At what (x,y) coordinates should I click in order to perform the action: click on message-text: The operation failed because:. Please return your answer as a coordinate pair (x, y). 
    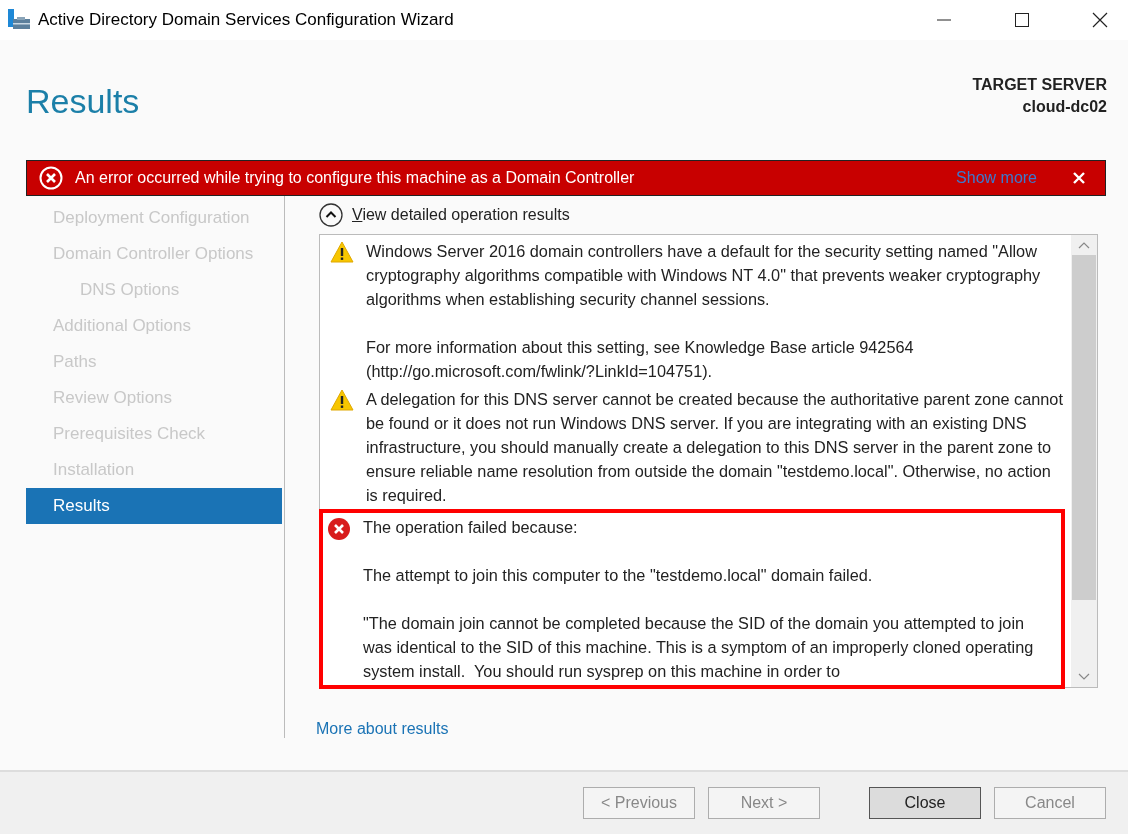
    Looking at the image, I should click on (471, 527).